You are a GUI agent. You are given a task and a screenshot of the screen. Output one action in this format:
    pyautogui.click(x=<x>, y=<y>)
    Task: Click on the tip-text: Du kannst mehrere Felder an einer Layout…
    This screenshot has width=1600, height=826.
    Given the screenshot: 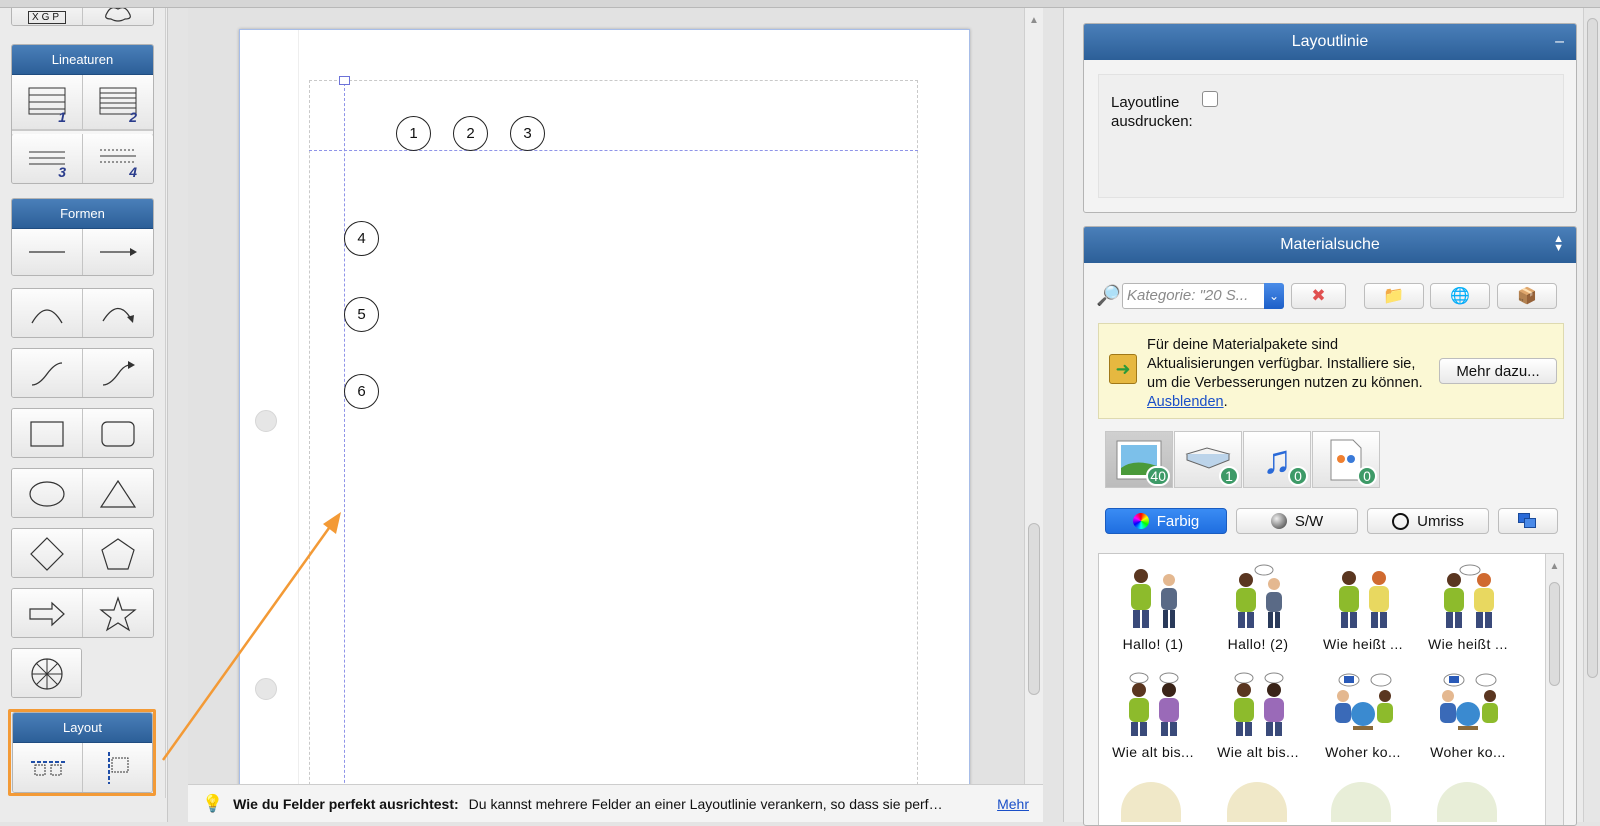 What is the action you would take?
    pyautogui.click(x=705, y=803)
    